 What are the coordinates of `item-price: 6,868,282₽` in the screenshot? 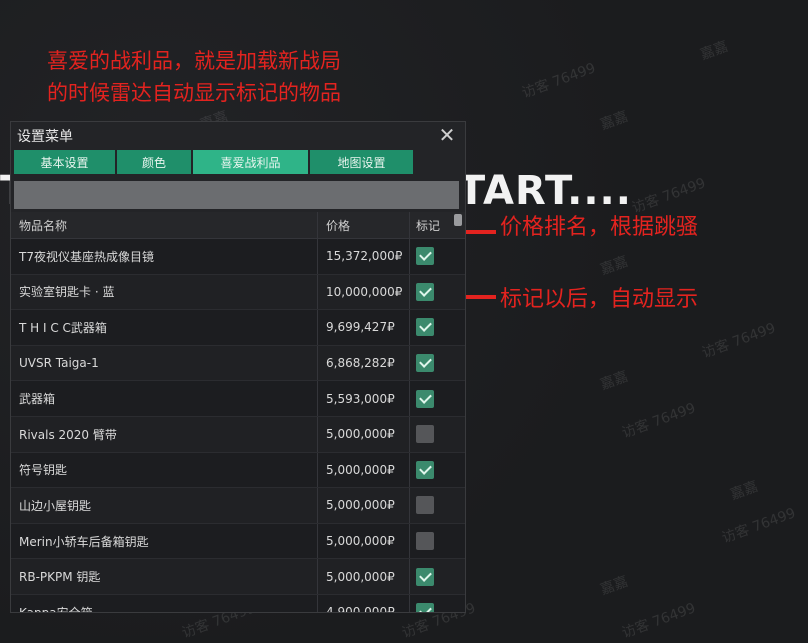 It's located at (363, 363).